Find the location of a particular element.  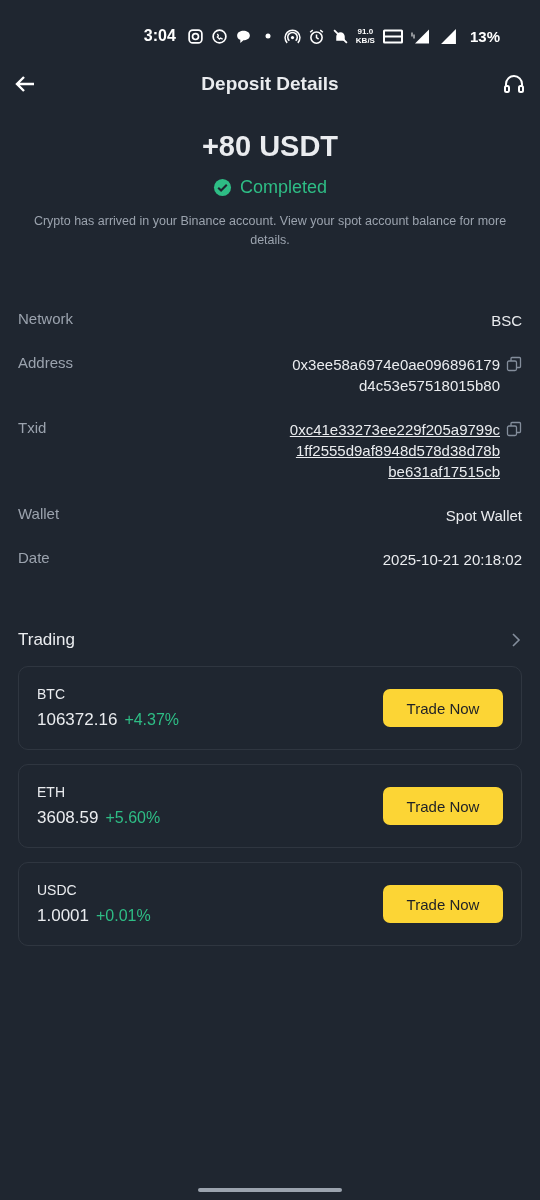

dot-icon is located at coordinates (267, 36).